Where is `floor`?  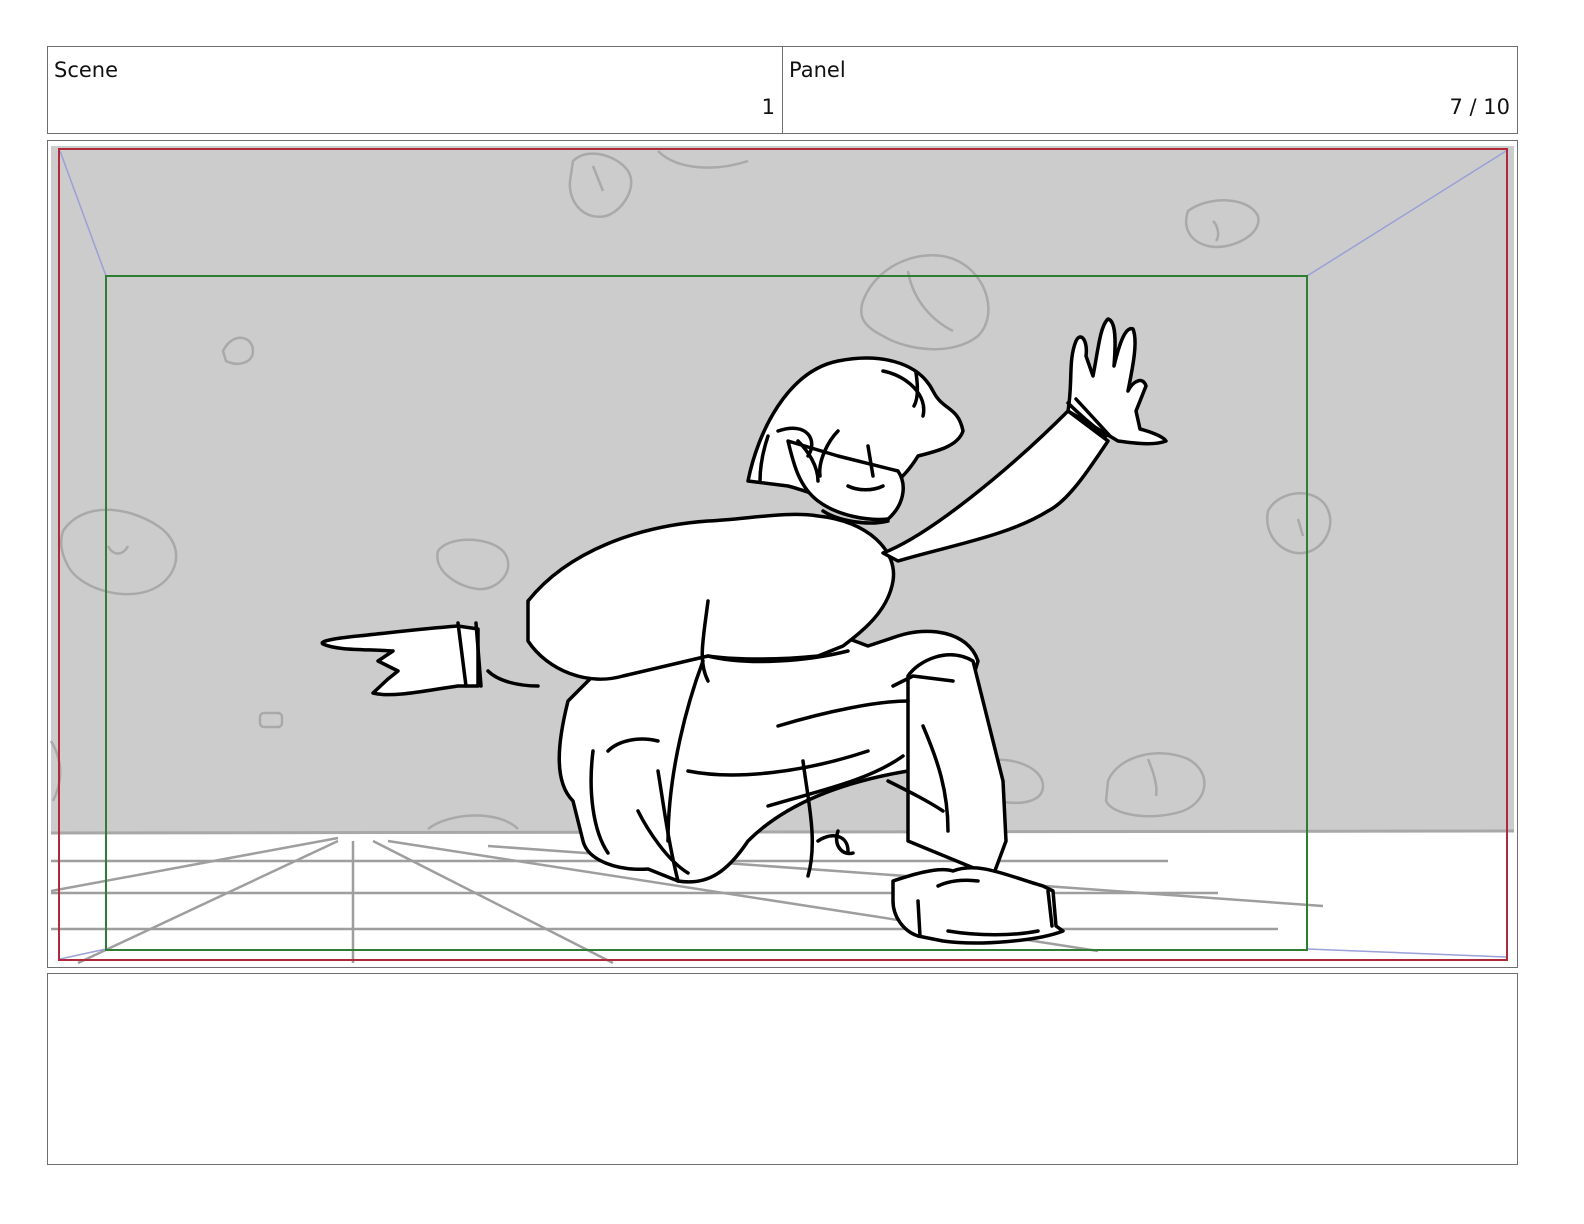 floor is located at coordinates (782, 898).